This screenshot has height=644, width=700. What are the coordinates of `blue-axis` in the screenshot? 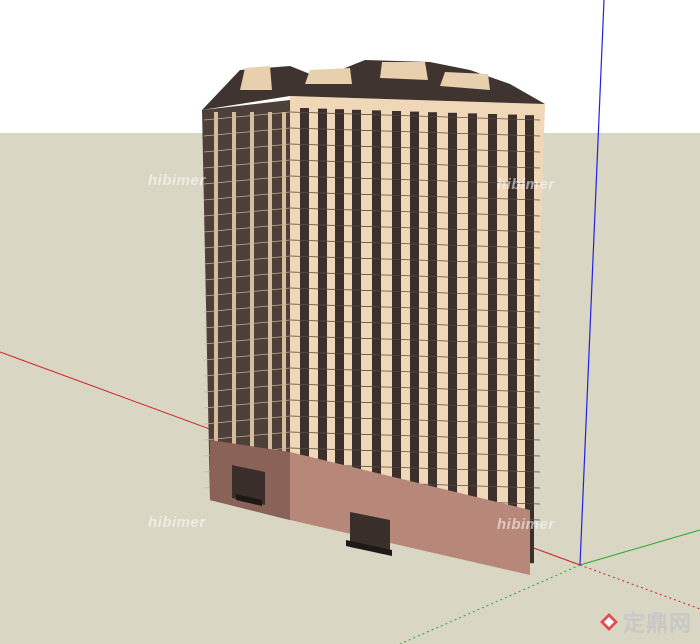 It's located at (592, 283).